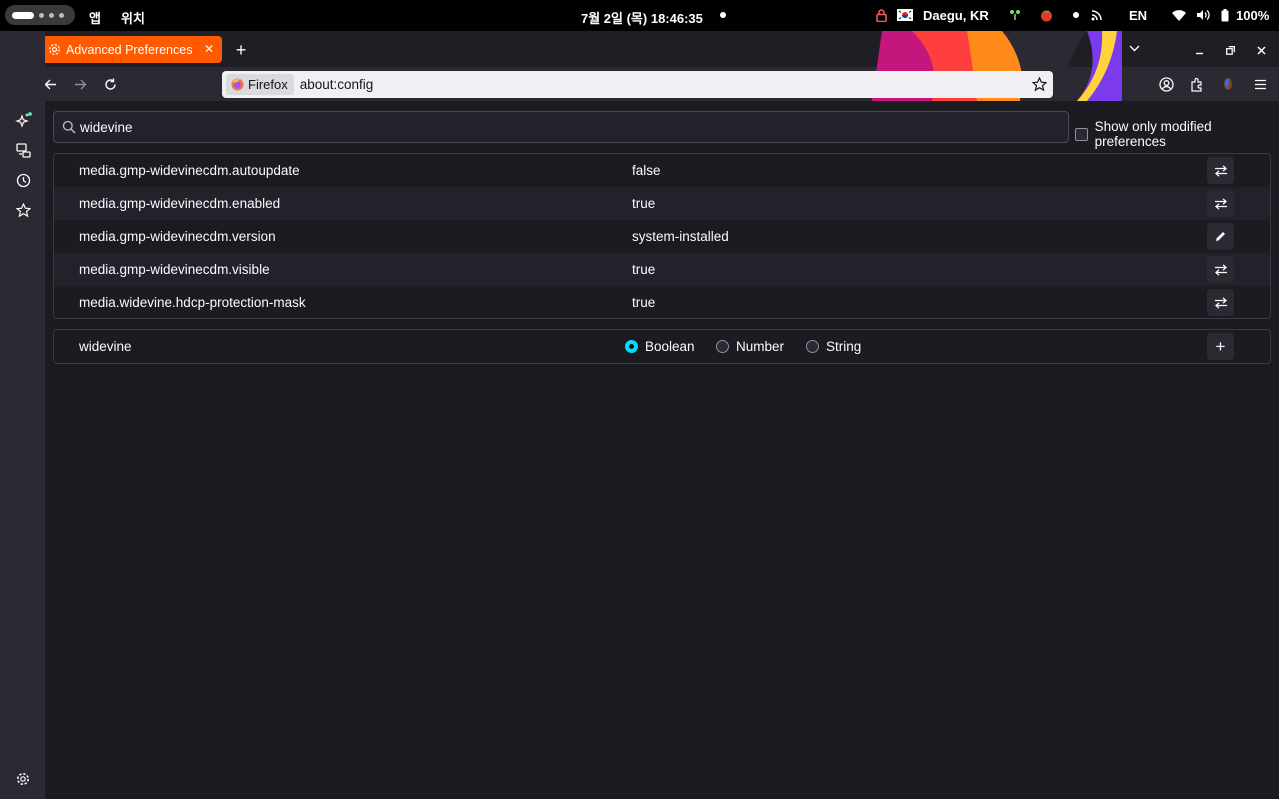 This screenshot has height=799, width=1279. Describe the element at coordinates (69, 128) in the screenshot. I see `search-icon` at that location.